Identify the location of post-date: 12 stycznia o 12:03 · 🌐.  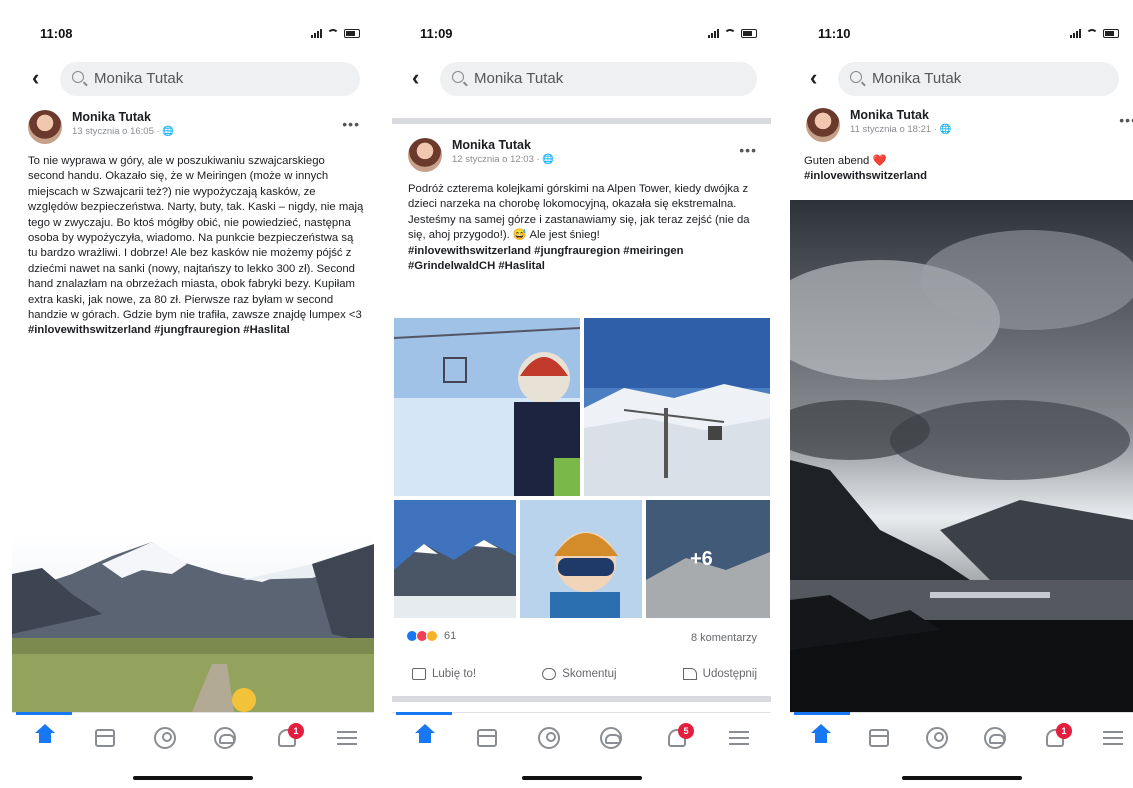
(503, 159).